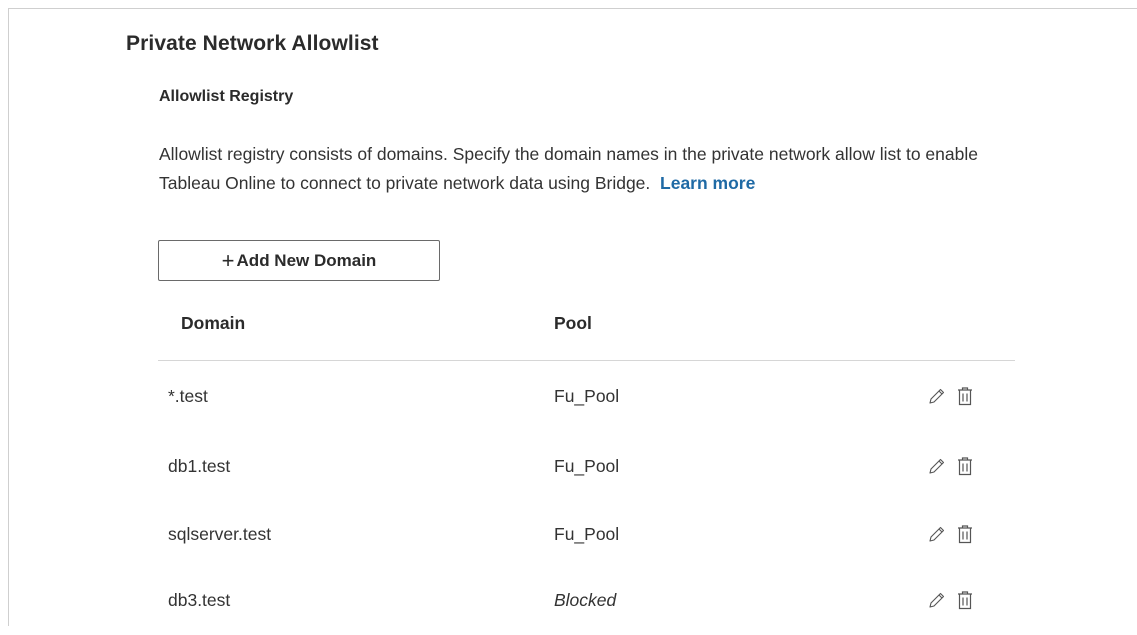 The width and height of the screenshot is (1137, 635). What do you see at coordinates (213, 323) in the screenshot?
I see `column-header-domain: Domain` at bounding box center [213, 323].